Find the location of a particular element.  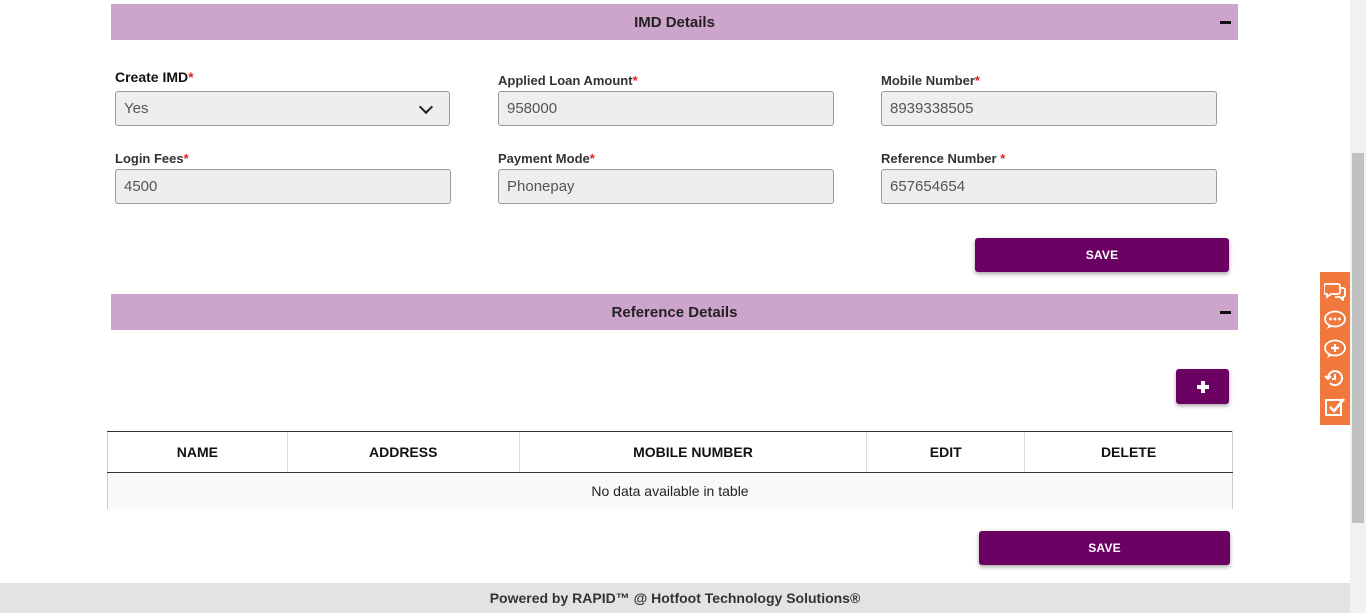

side-toolbar is located at coordinates (1335, 348).